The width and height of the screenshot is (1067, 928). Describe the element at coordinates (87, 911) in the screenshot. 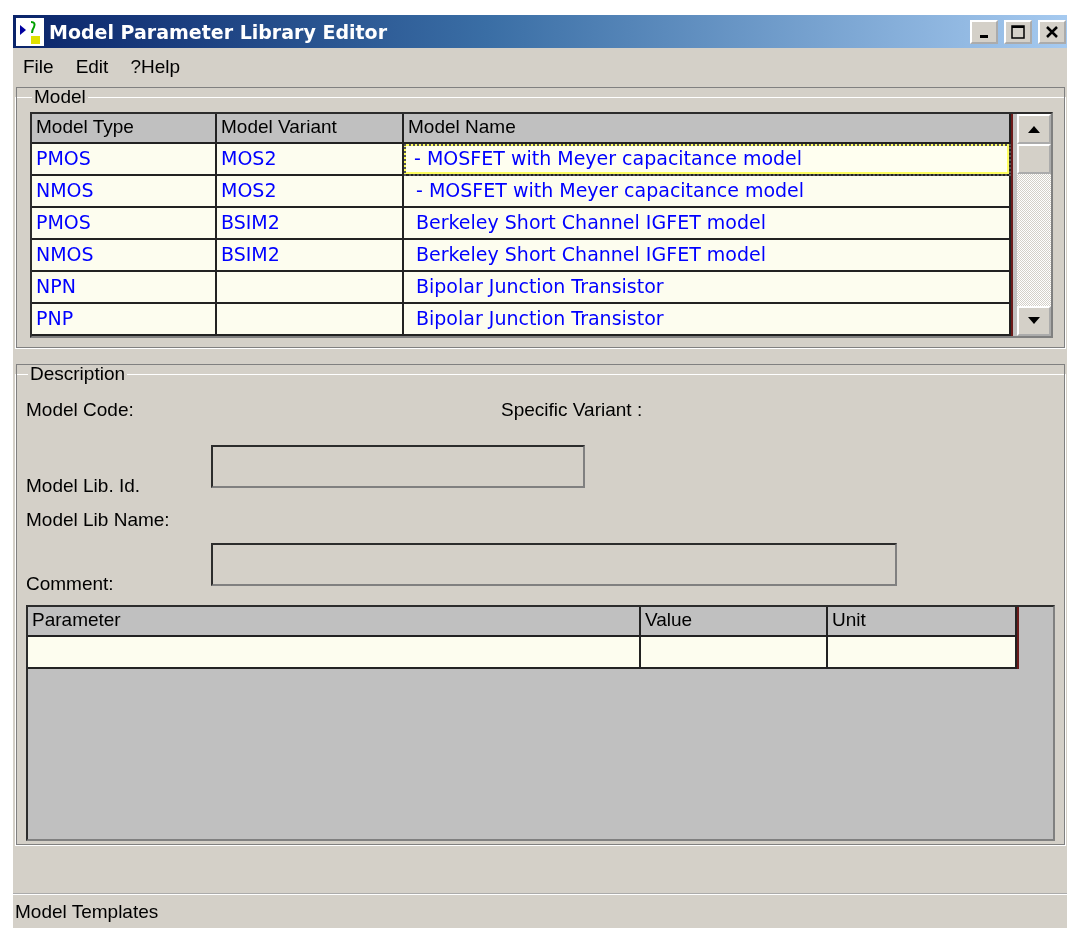

I see `status-text: Model Templates` at that location.